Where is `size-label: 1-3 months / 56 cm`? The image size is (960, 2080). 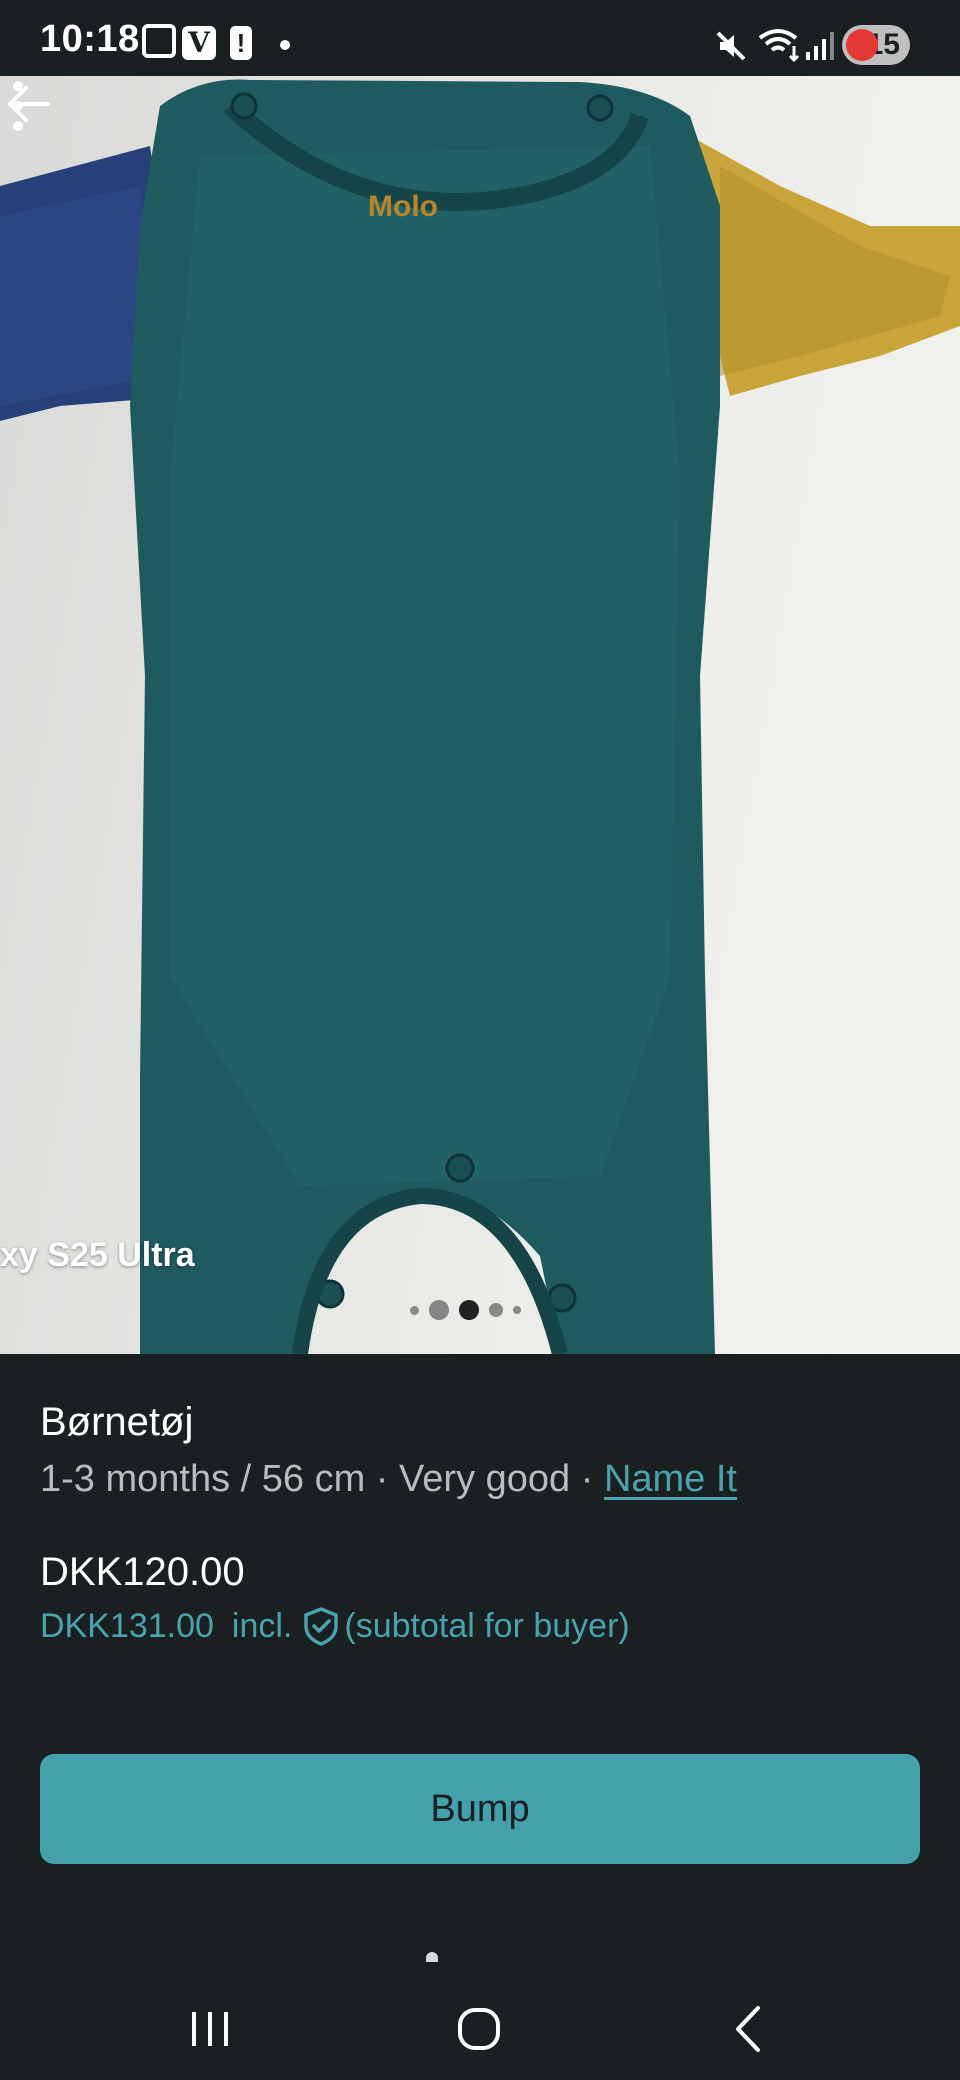 size-label: 1-3 months / 56 cm is located at coordinates (203, 1479).